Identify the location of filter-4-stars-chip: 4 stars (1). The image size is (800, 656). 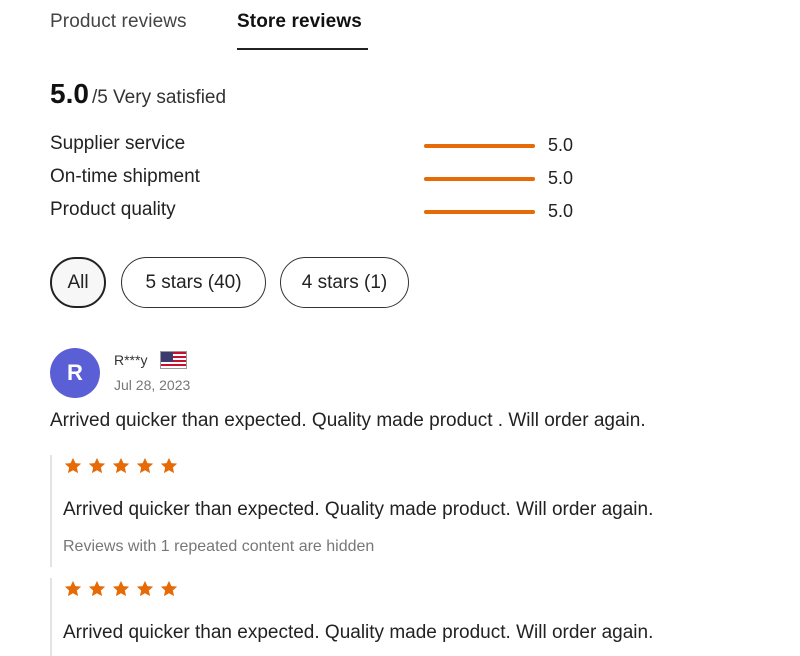
(344, 282).